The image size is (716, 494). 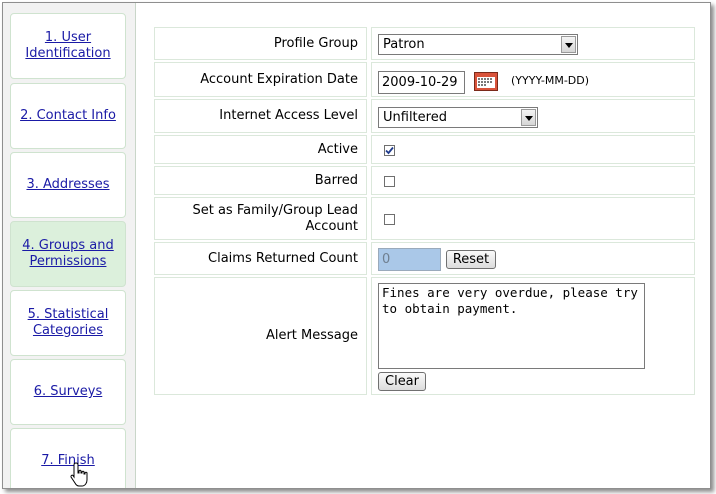 I want to click on sidebar-item-label: 3. Addresses, so click(x=67, y=185).